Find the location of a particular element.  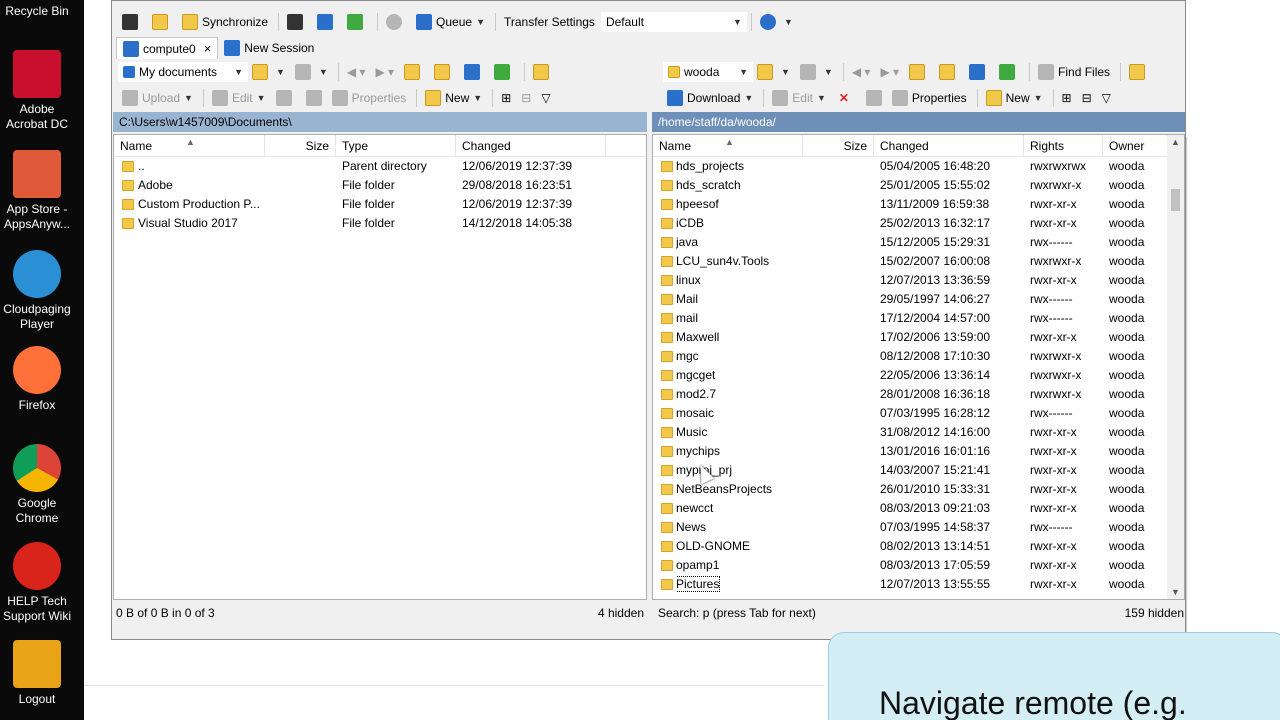

scroll-up-icon: ▲ is located at coordinates (1175, 142).